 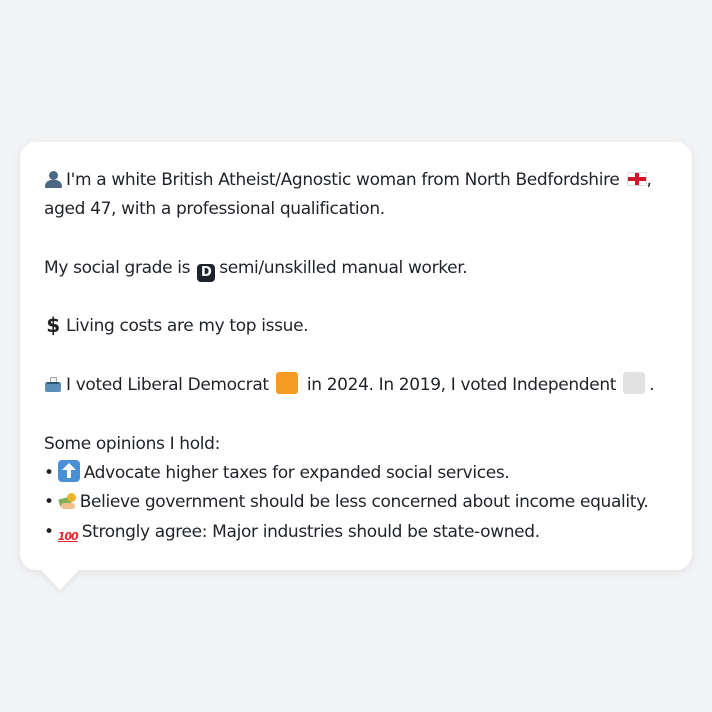 What do you see at coordinates (66, 501) in the screenshot?
I see `money-hand-icon` at bounding box center [66, 501].